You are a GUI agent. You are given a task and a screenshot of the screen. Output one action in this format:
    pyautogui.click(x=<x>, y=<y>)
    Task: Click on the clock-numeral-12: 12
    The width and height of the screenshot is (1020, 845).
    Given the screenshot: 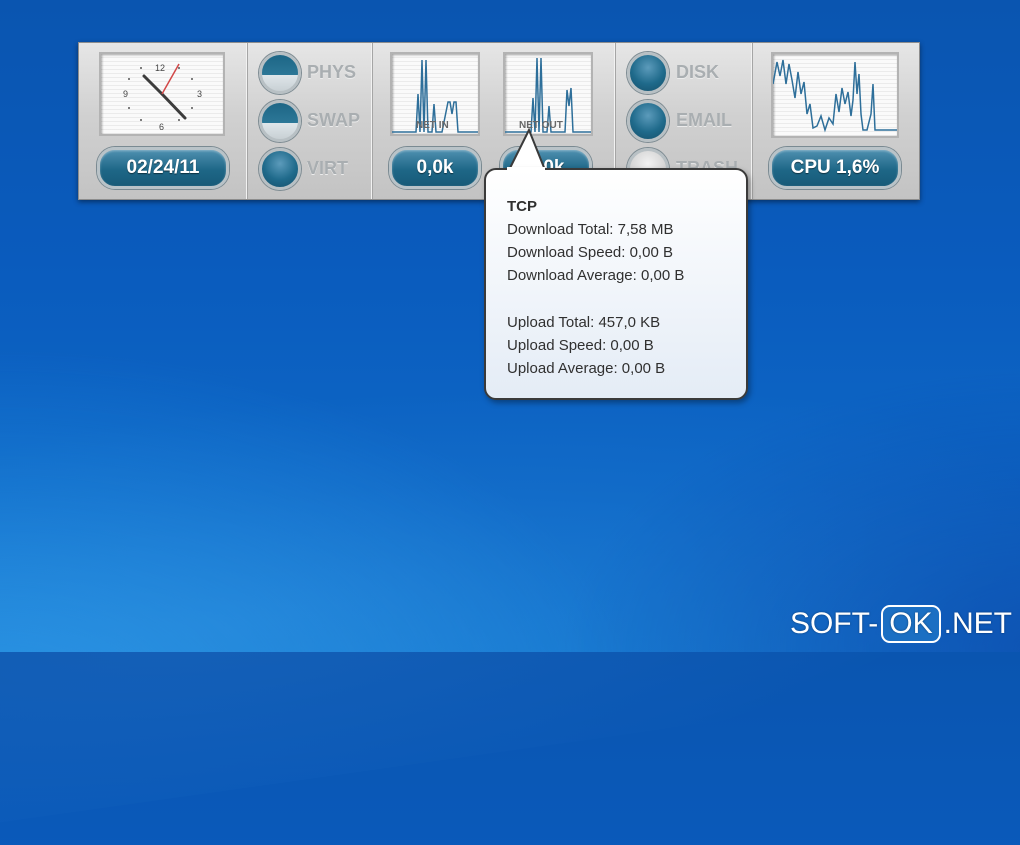 What is the action you would take?
    pyautogui.click(x=160, y=68)
    